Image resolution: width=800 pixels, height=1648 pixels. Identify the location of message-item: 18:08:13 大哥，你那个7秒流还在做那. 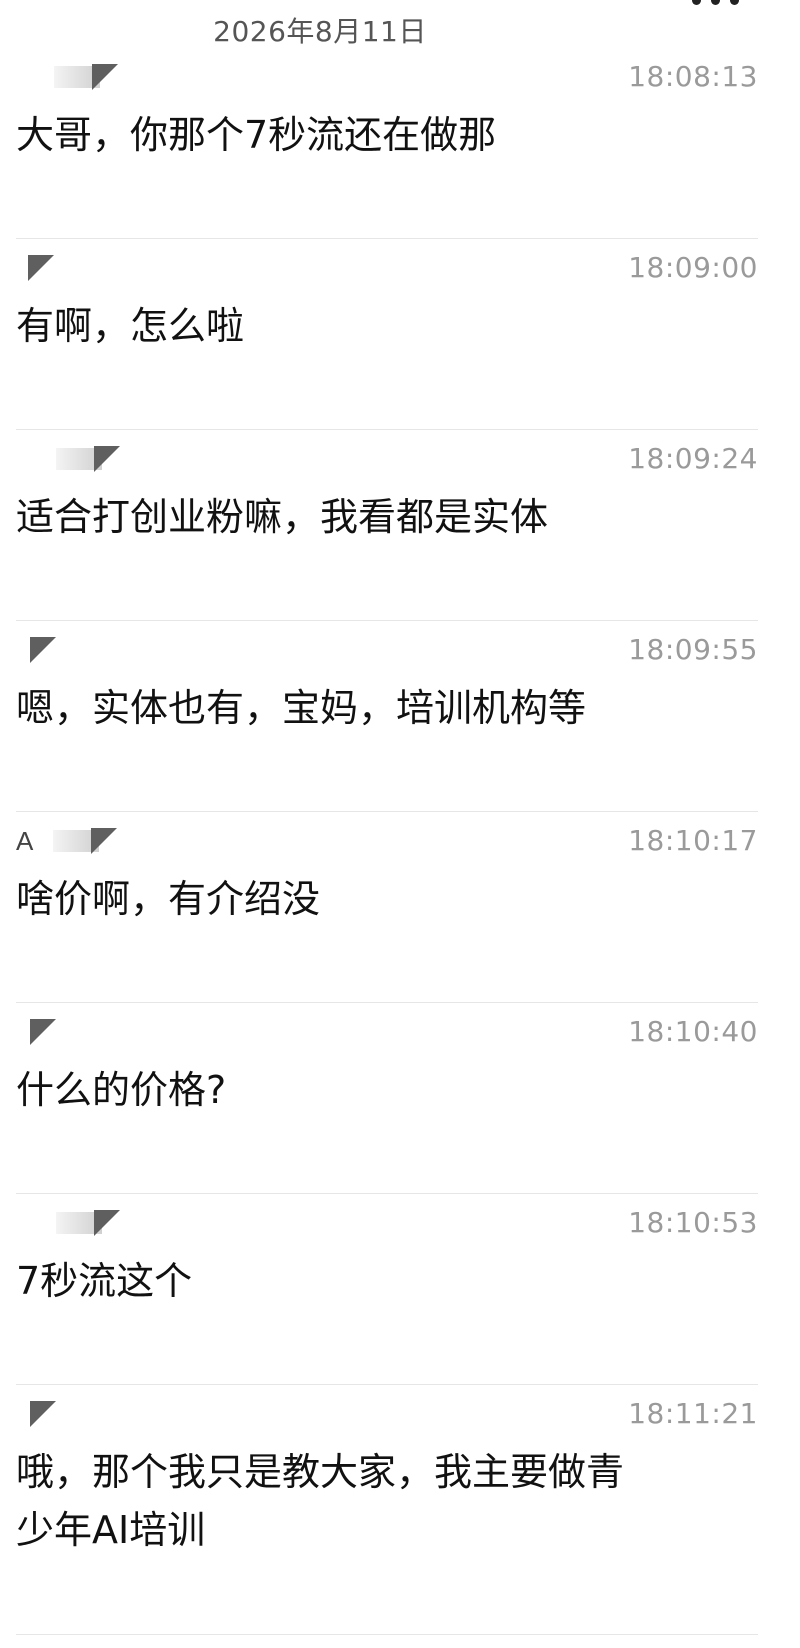
(387, 143).